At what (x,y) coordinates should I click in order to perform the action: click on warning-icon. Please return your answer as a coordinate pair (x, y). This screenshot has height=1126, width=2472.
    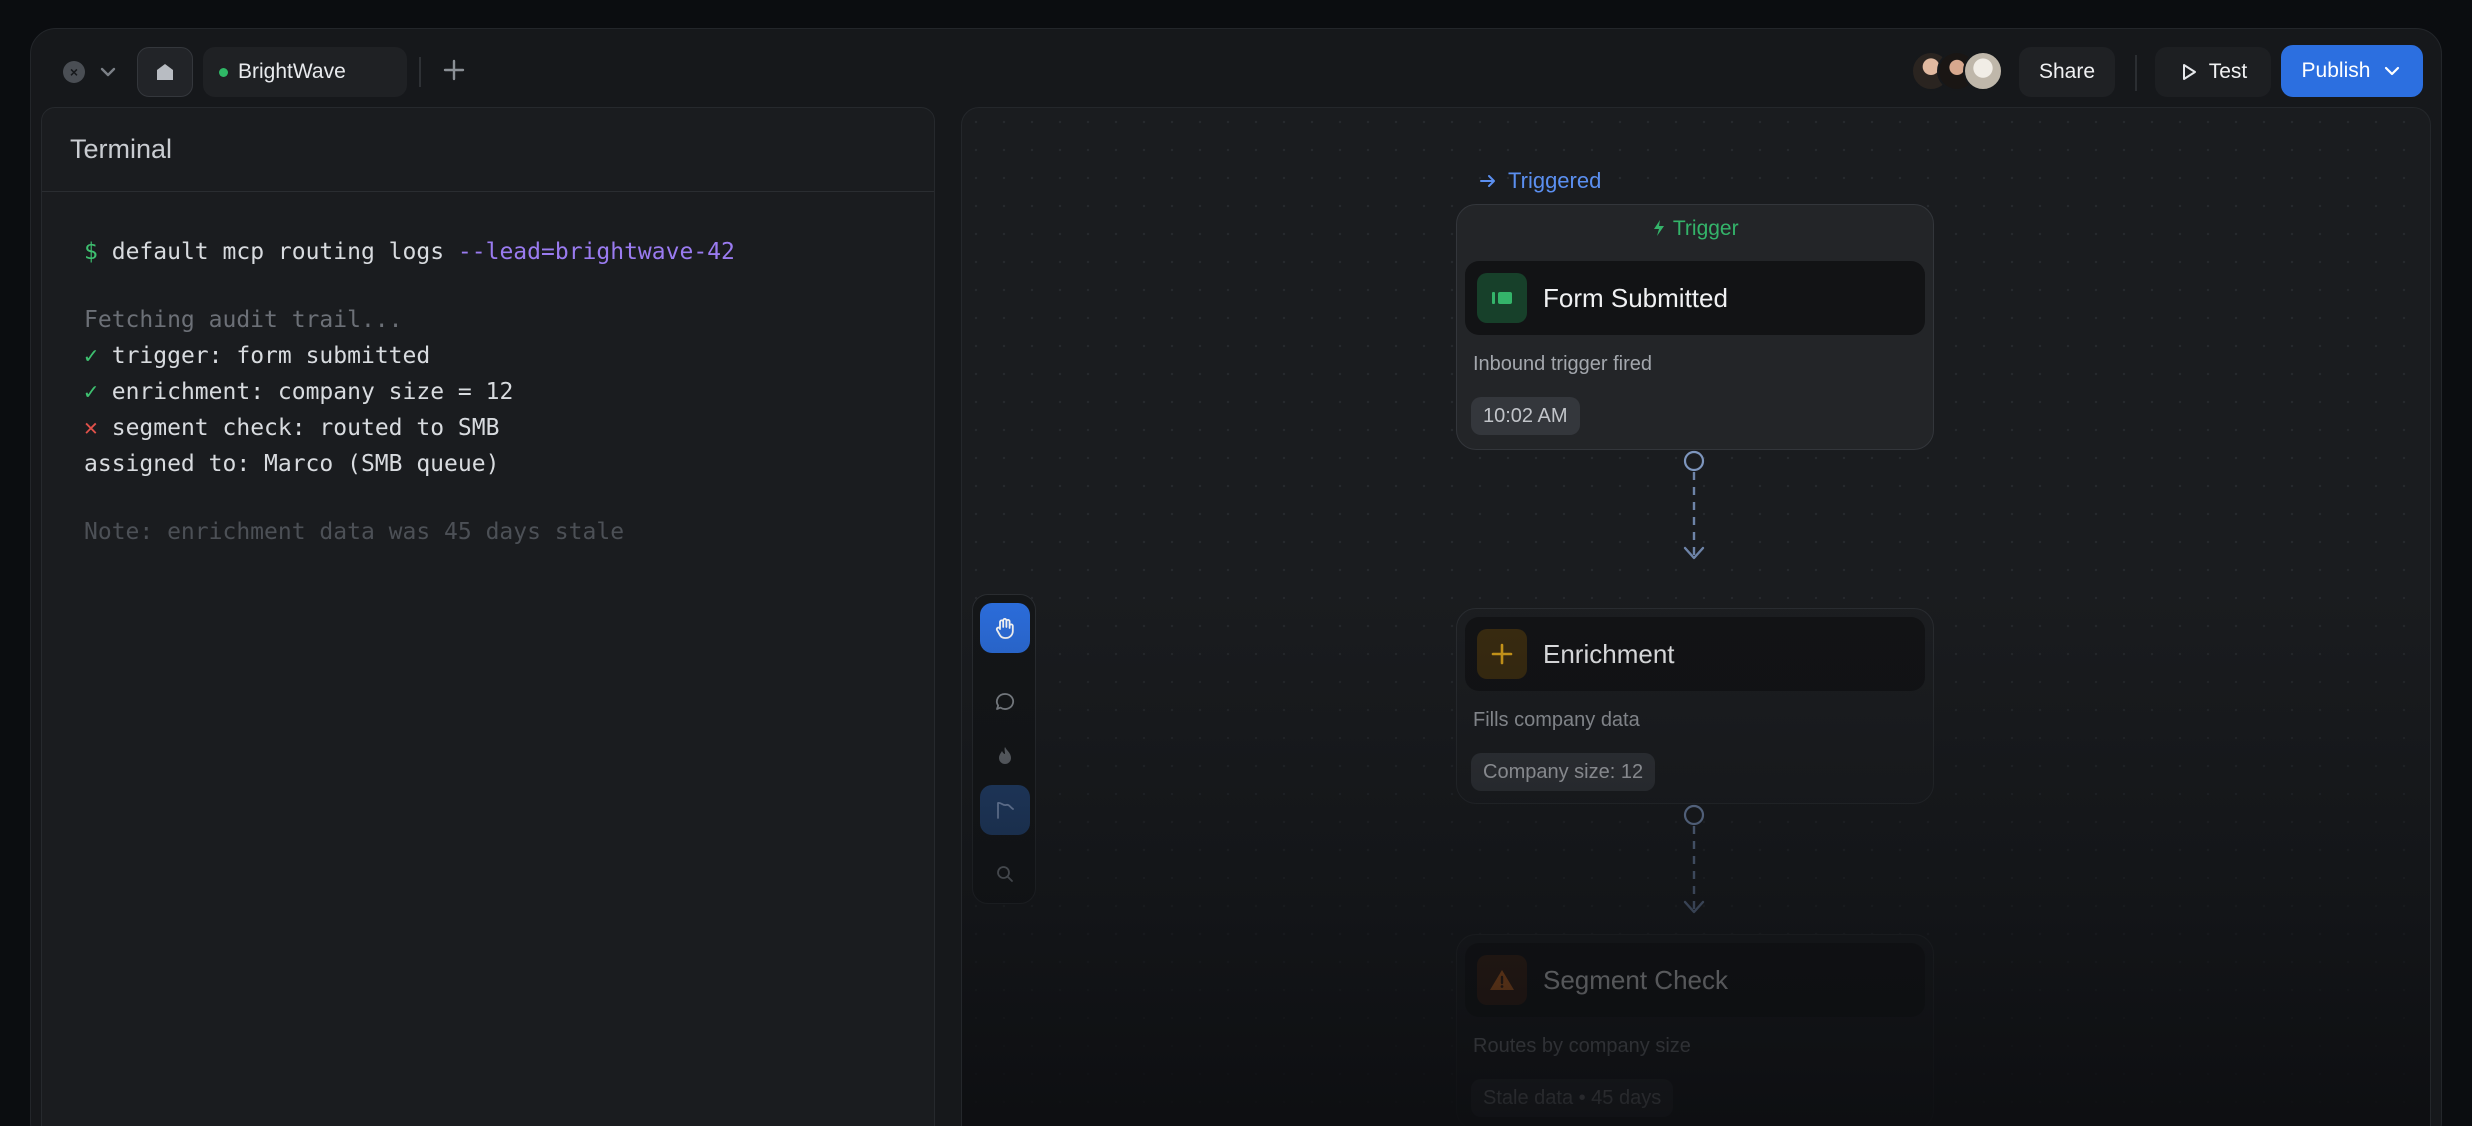
    Looking at the image, I should click on (1502, 980).